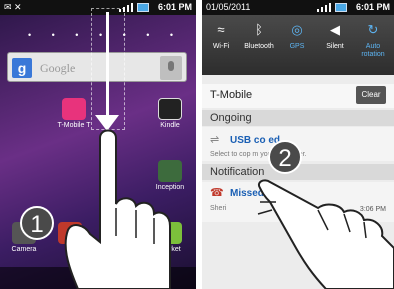 Image resolution: width=394 pixels, height=289 pixels. I want to click on signal-icon, so click(324, 7).